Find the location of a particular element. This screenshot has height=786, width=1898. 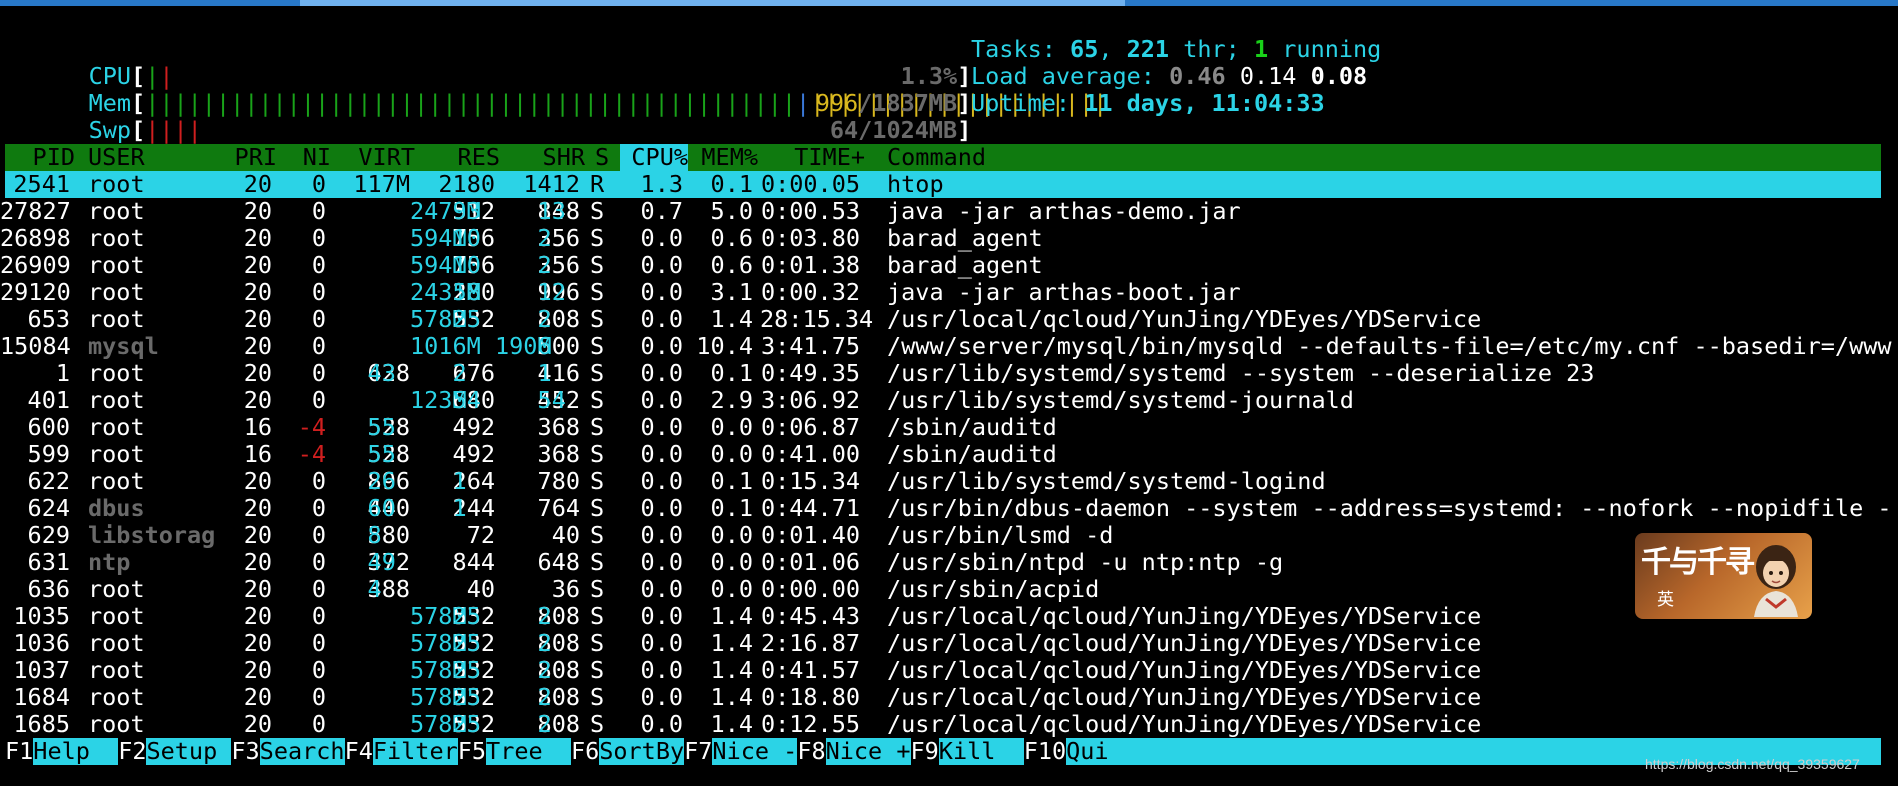

column-pri: PRI is located at coordinates (246, 157).